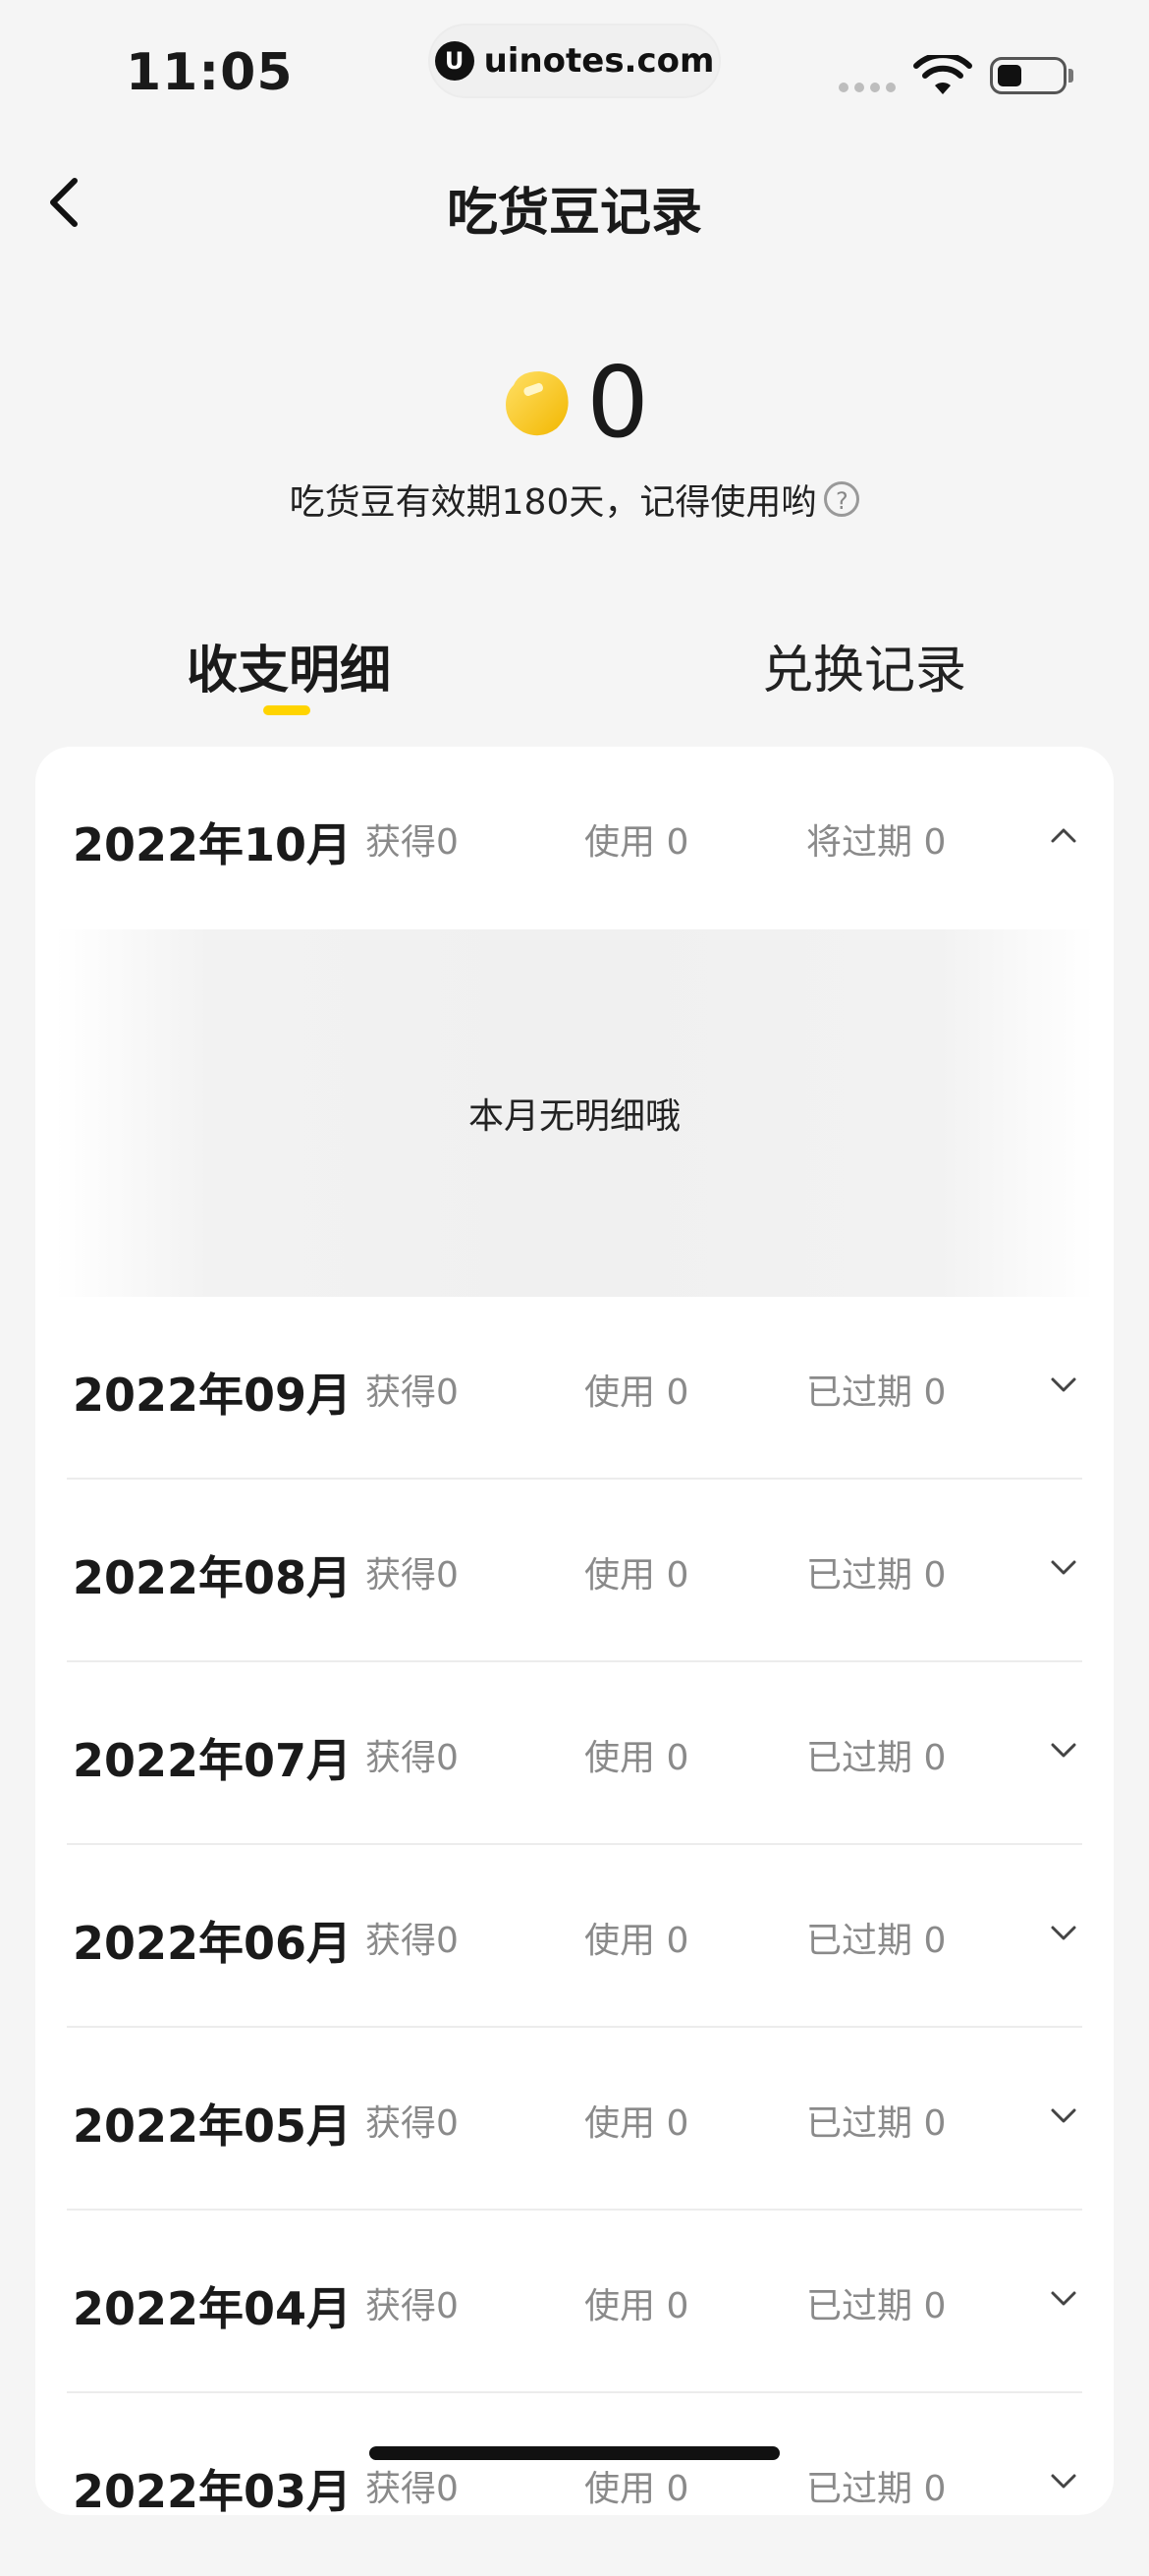 The height and width of the screenshot is (2576, 1149). What do you see at coordinates (574, 1116) in the screenshot?
I see `empty-state-text: 本月无明细哦` at bounding box center [574, 1116].